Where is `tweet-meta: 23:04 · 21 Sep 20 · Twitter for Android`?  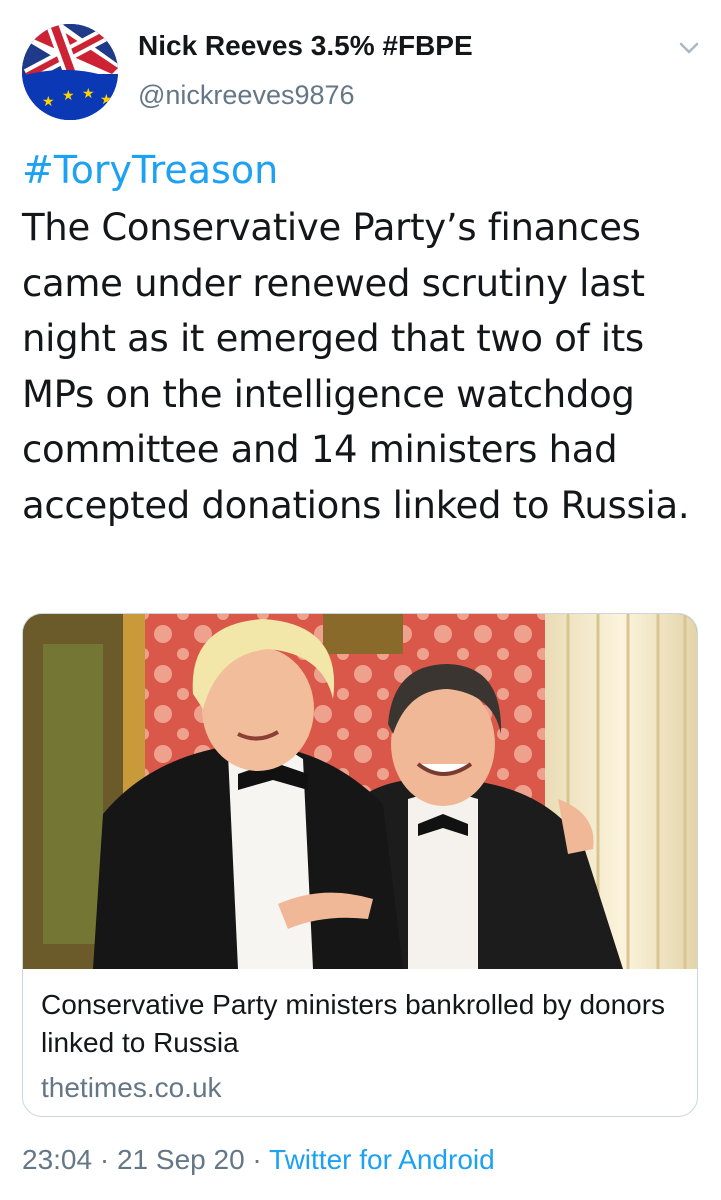 tweet-meta: 23:04 · 21 Sep 20 · Twitter for Android is located at coordinates (258, 1160).